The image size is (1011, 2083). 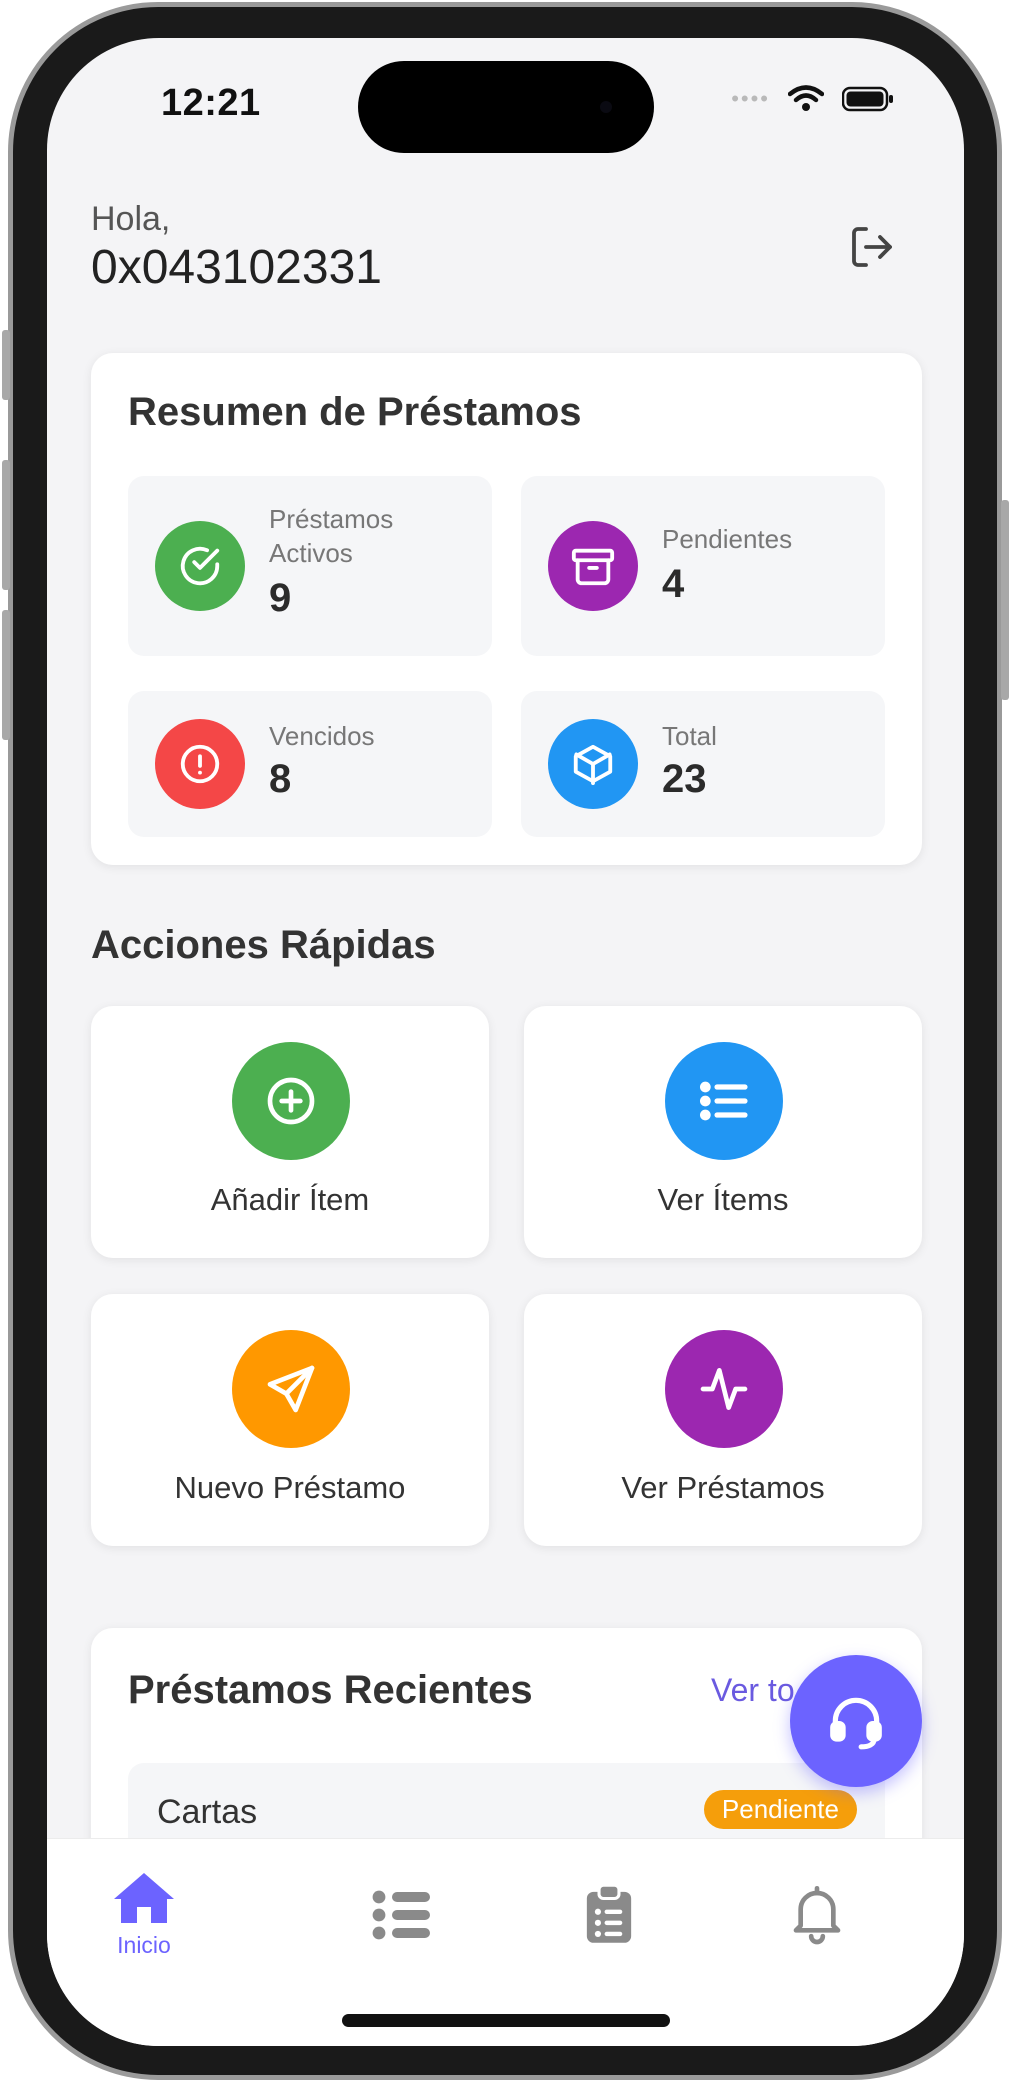 I want to click on volume-up-button, so click(x=6, y=525).